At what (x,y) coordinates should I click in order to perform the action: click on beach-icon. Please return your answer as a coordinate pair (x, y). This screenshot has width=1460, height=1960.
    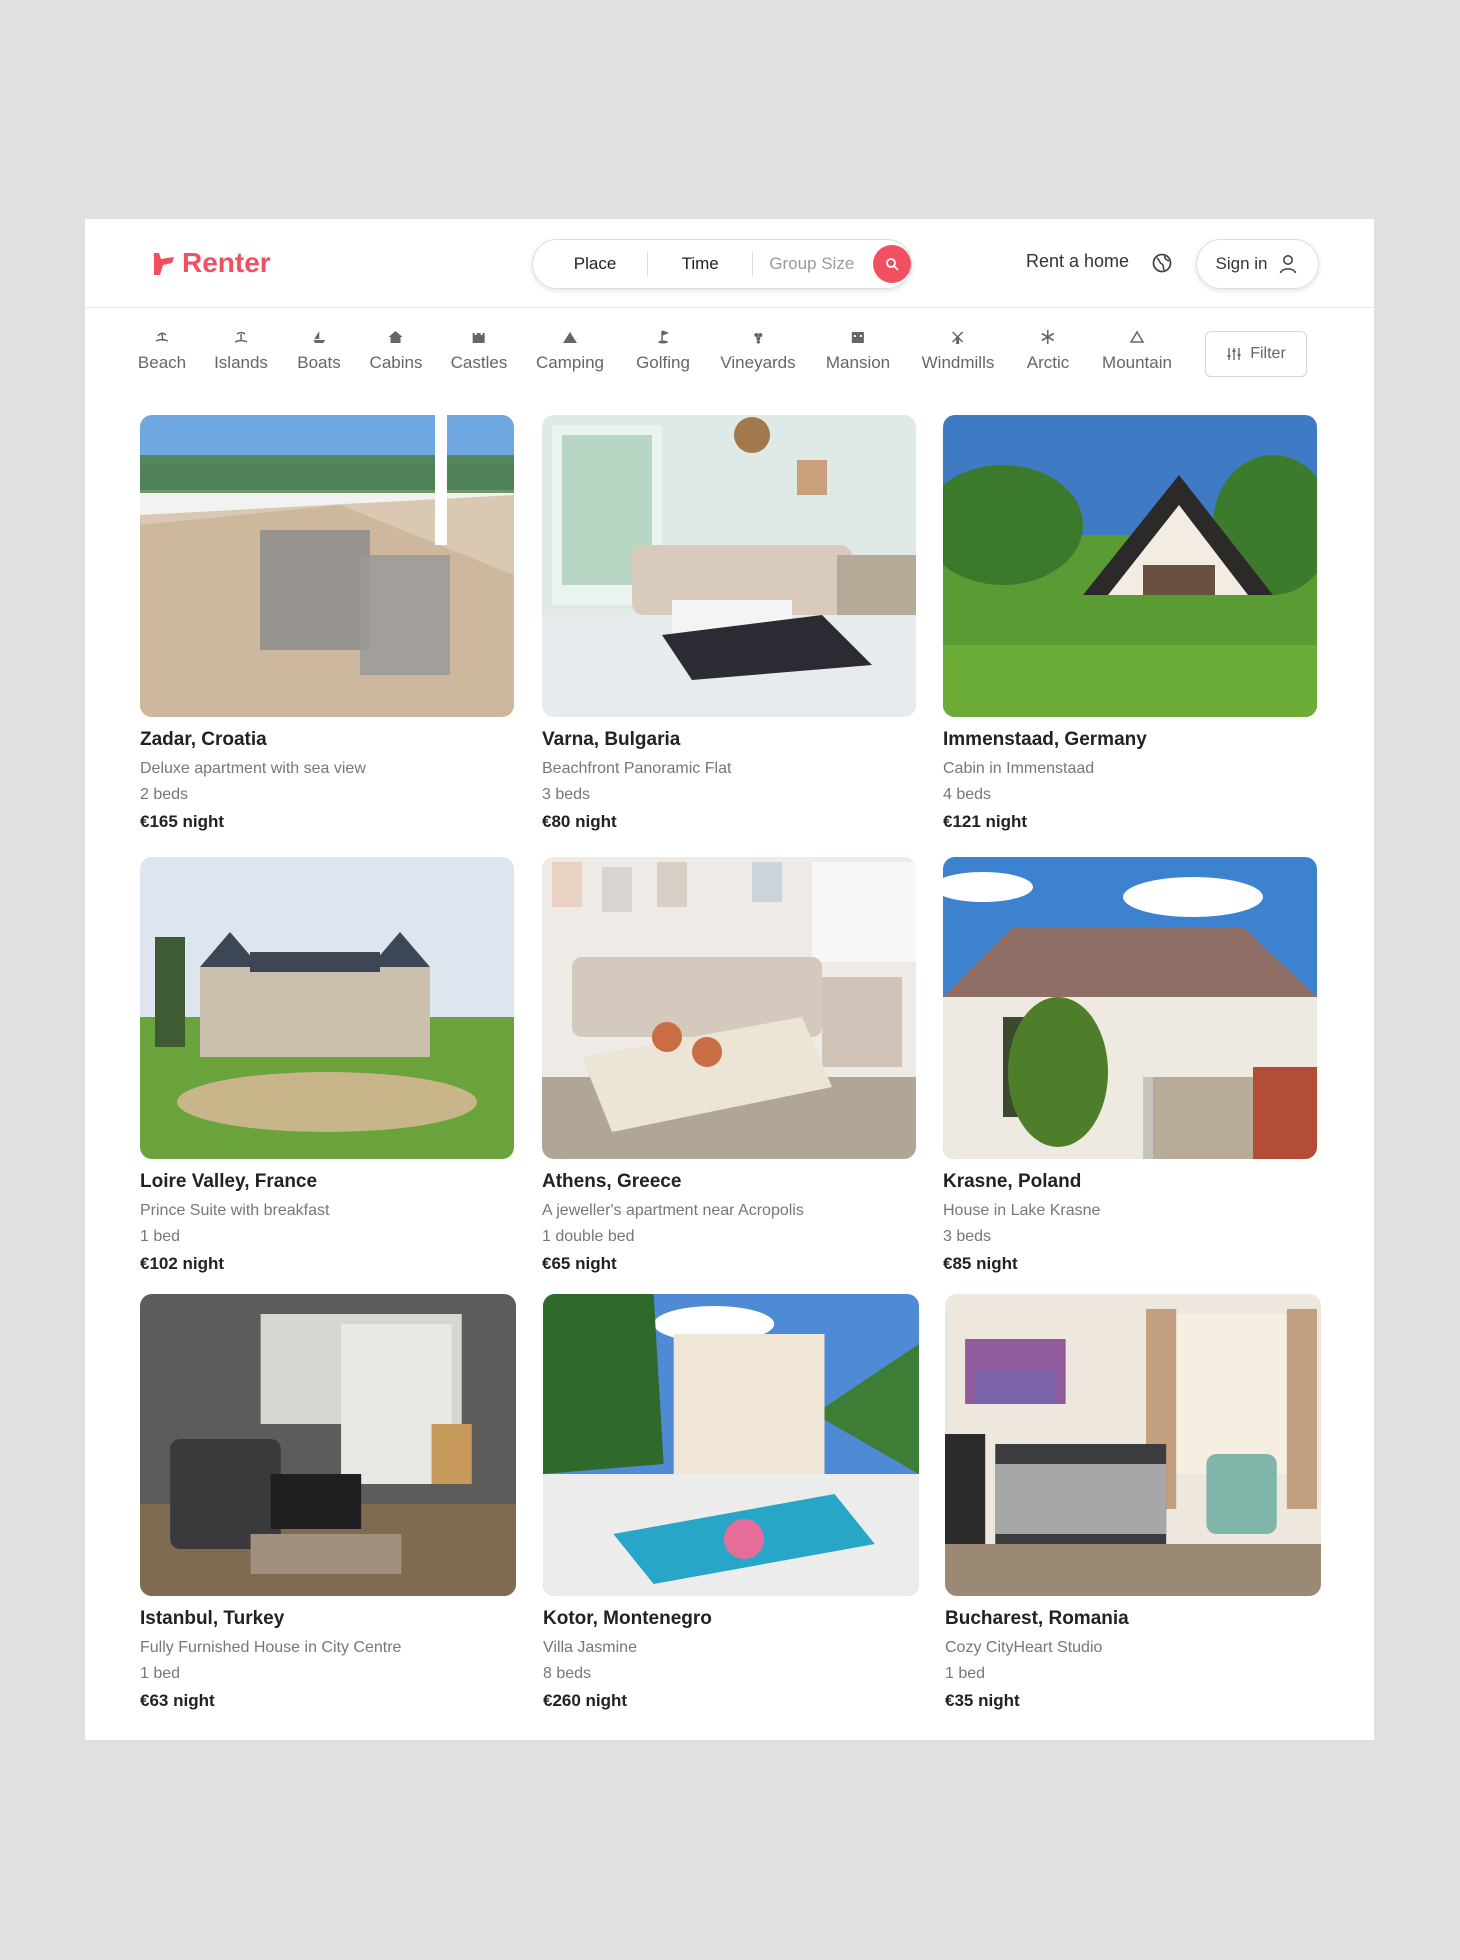
    Looking at the image, I should click on (162, 337).